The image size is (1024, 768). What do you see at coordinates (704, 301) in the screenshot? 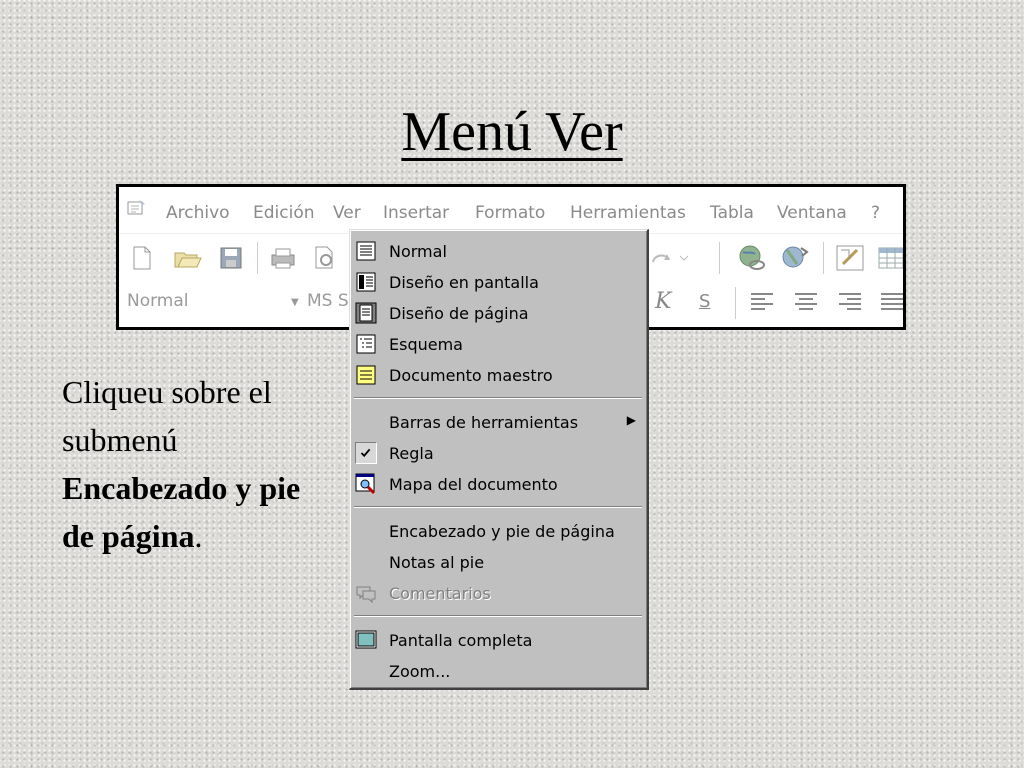
I see `shadow-text-button: S` at bounding box center [704, 301].